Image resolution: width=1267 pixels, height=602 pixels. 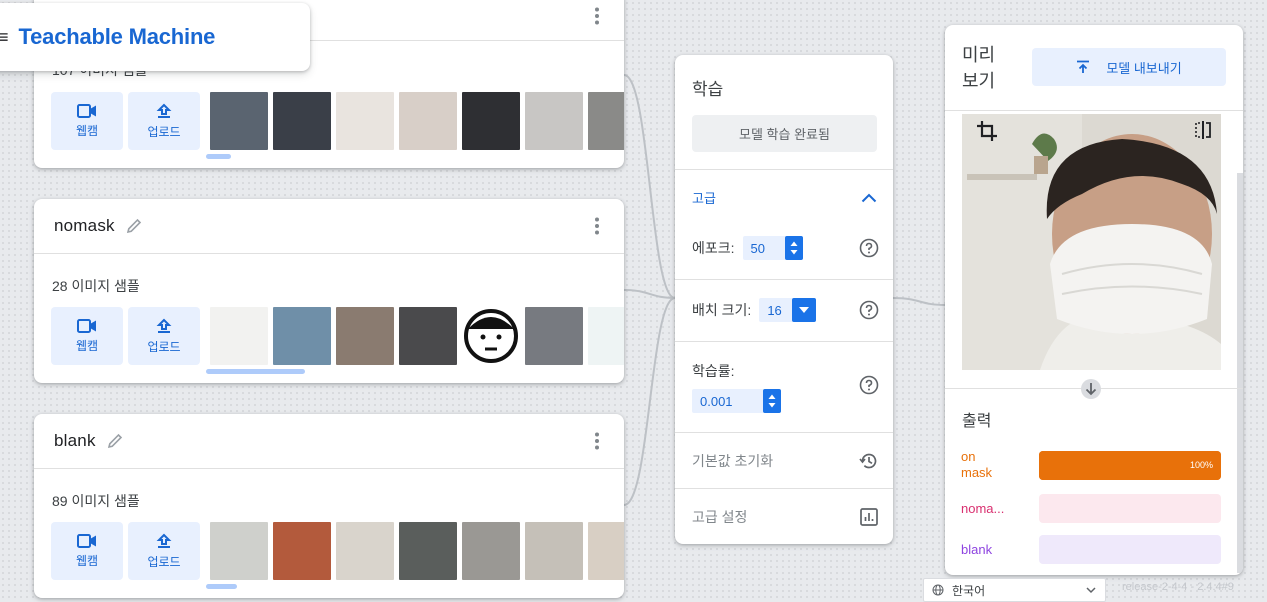 I want to click on output-label: on mask, so click(x=977, y=464).